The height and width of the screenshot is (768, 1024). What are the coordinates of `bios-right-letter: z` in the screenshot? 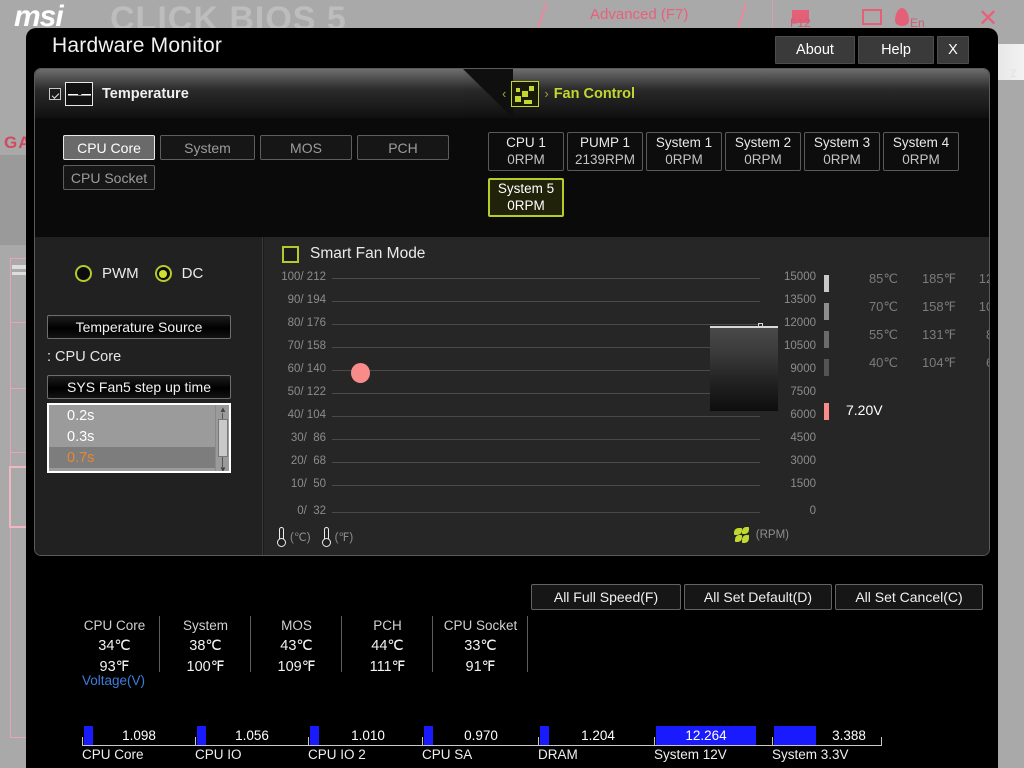 It's located at (1013, 72).